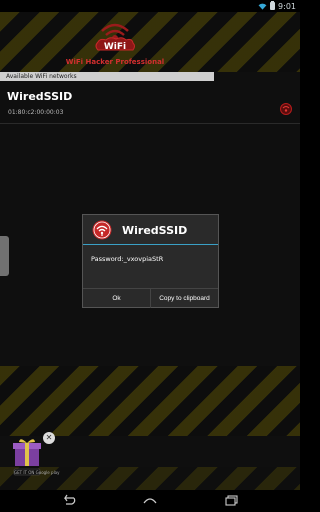 This screenshot has height=512, width=320. What do you see at coordinates (37, 472) in the screenshot?
I see `google-play-badge: GET IT ON Google play` at bounding box center [37, 472].